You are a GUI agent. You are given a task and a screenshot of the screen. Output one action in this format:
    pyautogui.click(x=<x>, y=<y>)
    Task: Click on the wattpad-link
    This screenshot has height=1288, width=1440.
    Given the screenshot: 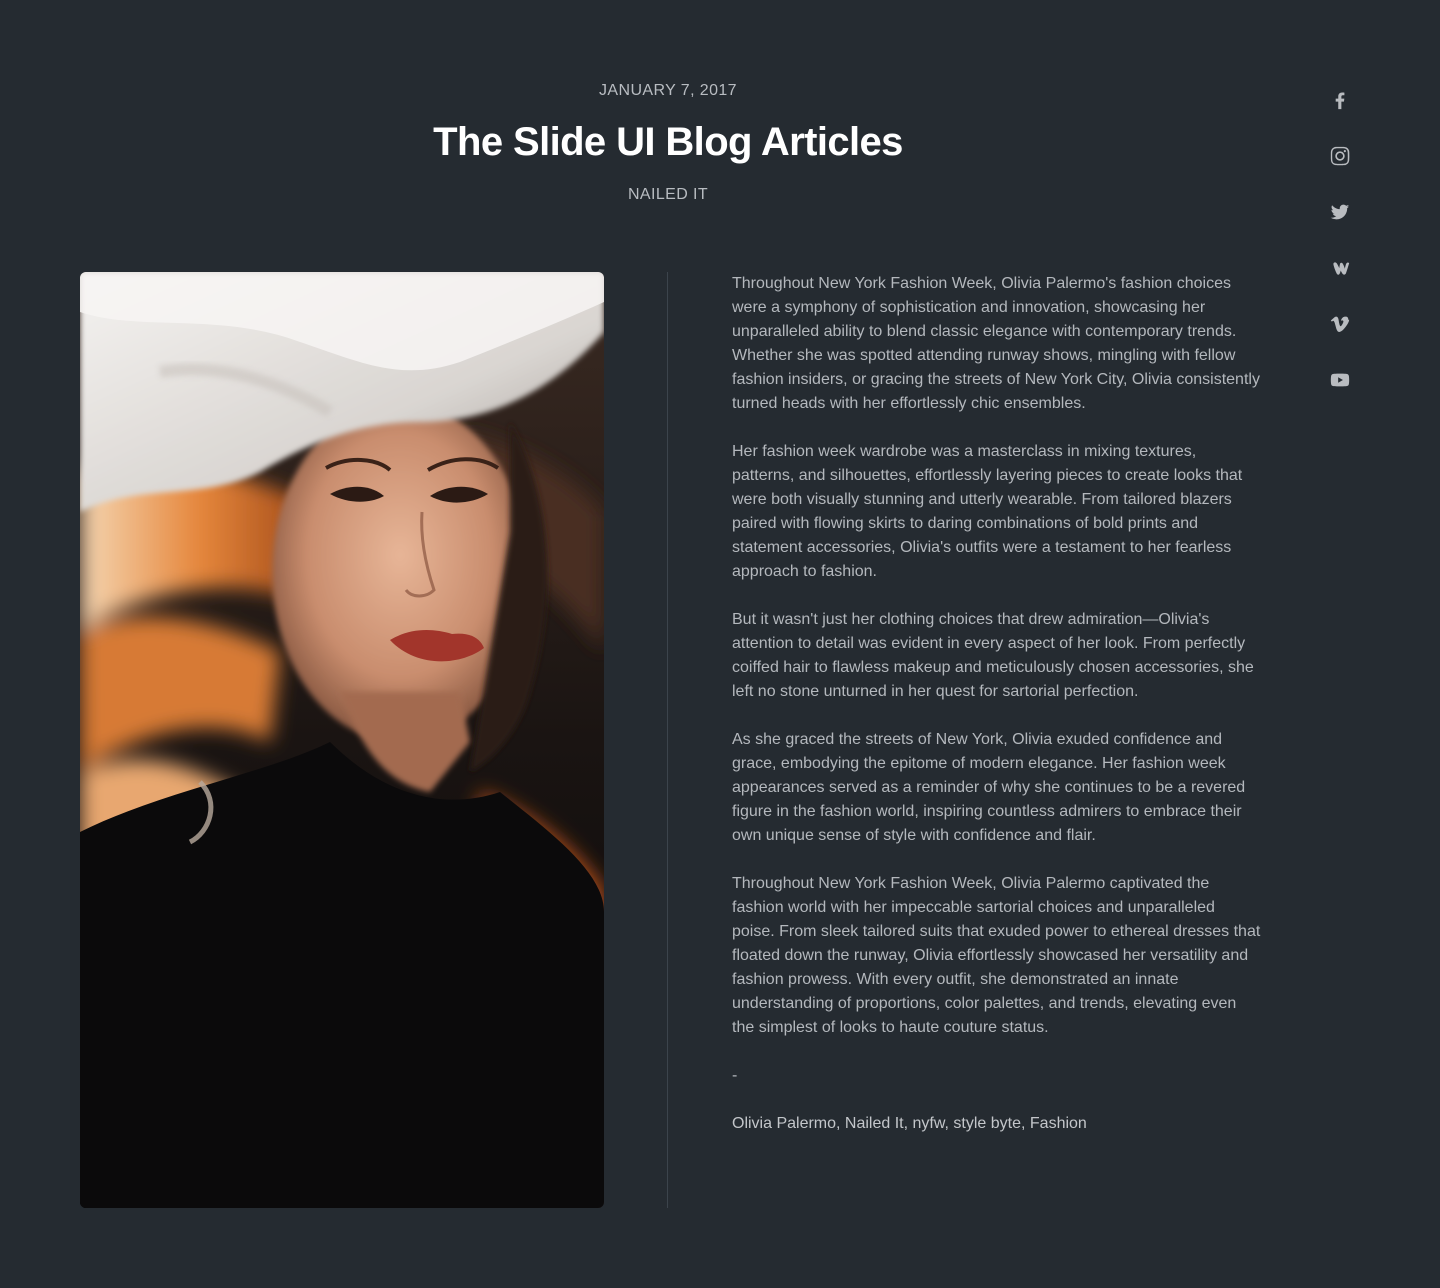 What is the action you would take?
    pyautogui.click(x=1340, y=268)
    